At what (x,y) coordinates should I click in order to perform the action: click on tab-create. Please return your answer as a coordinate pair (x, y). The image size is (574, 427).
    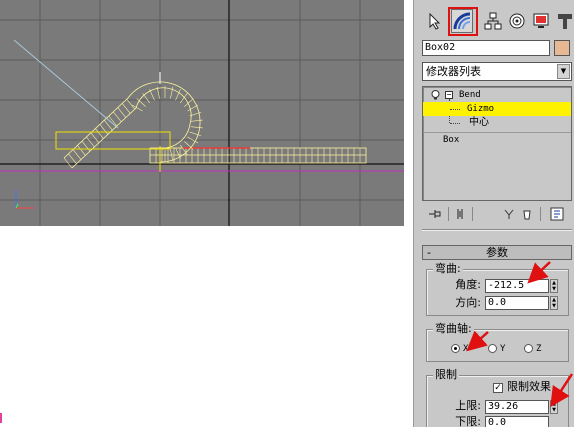
    Looking at the image, I should click on (435, 21).